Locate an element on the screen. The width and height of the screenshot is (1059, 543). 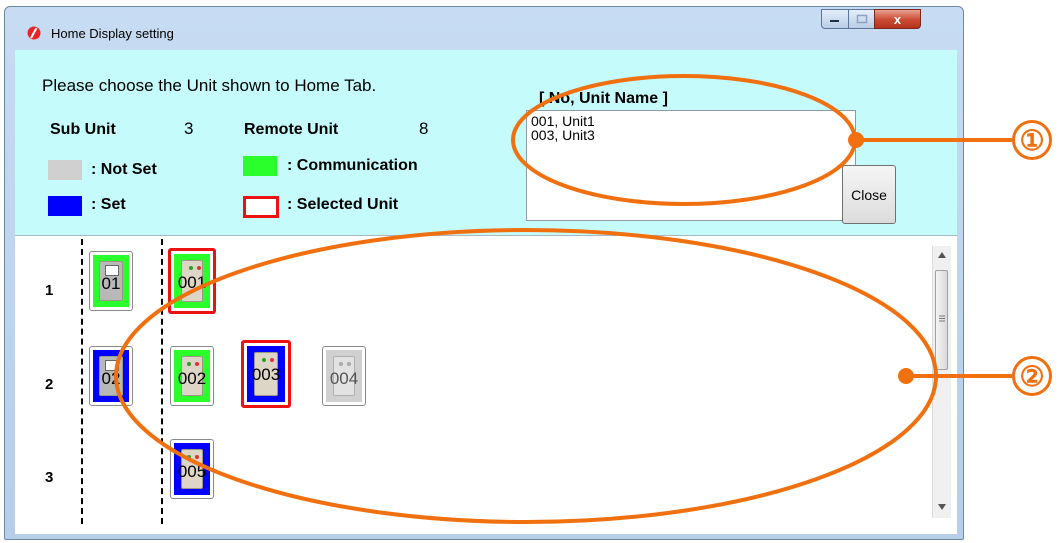
callout-number-2: ② is located at coordinates (1032, 376).